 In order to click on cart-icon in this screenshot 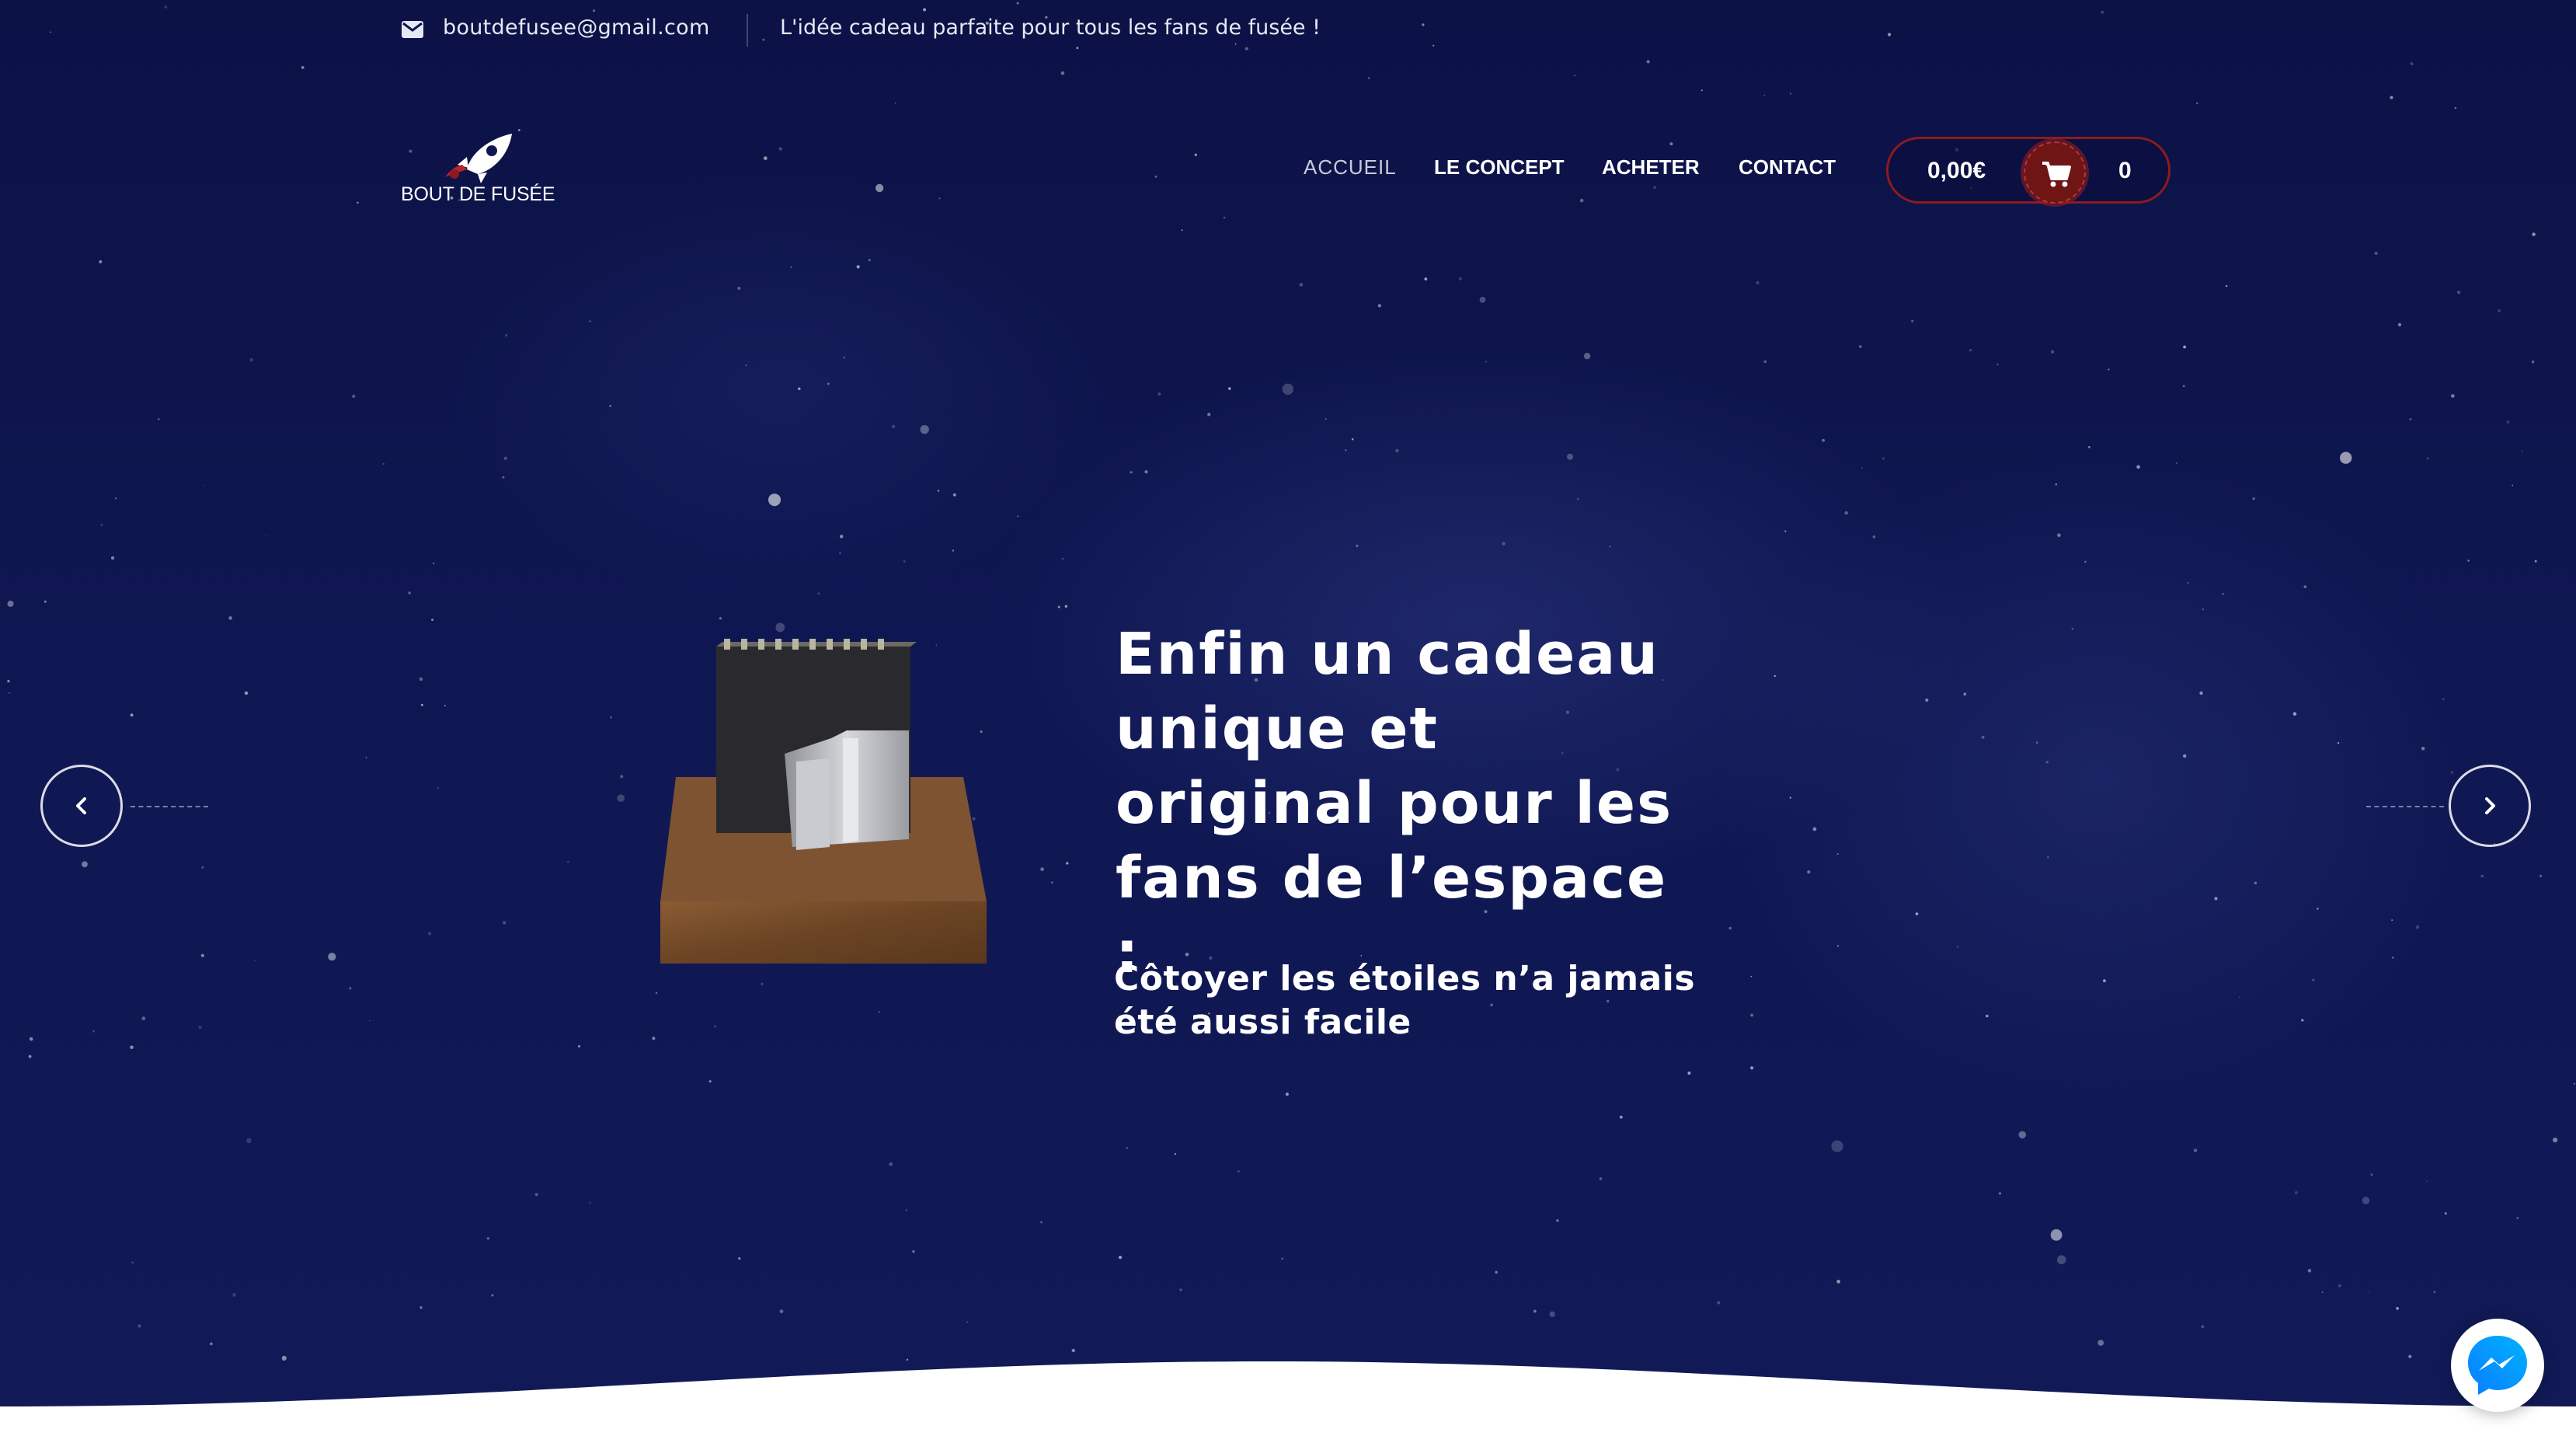, I will do `click(2056, 175)`.